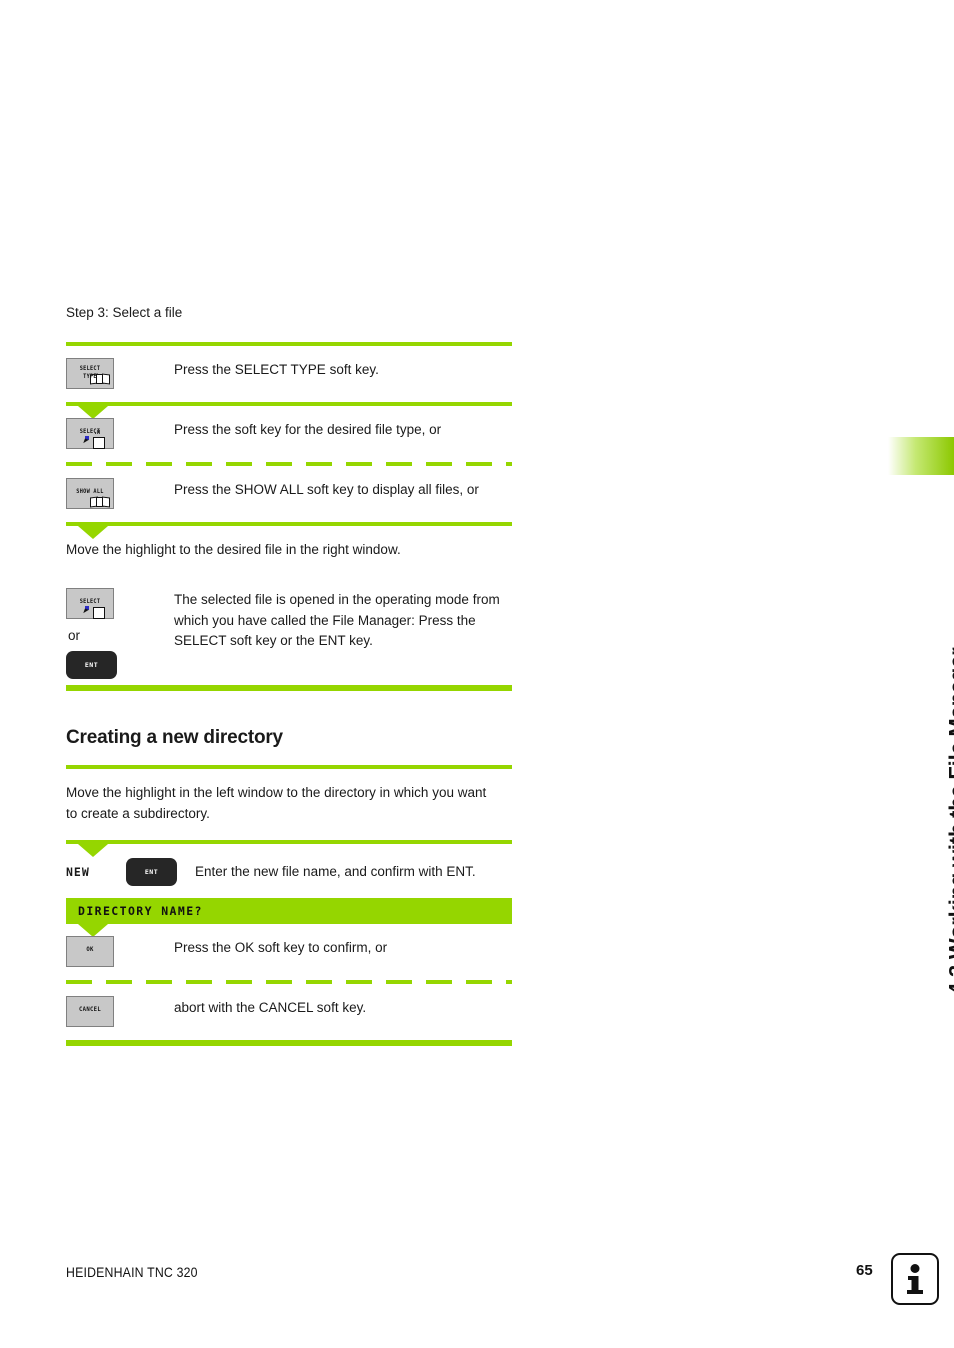  I want to click on step-row-text: Press the OK soft key to confirm, or, so click(281, 947).